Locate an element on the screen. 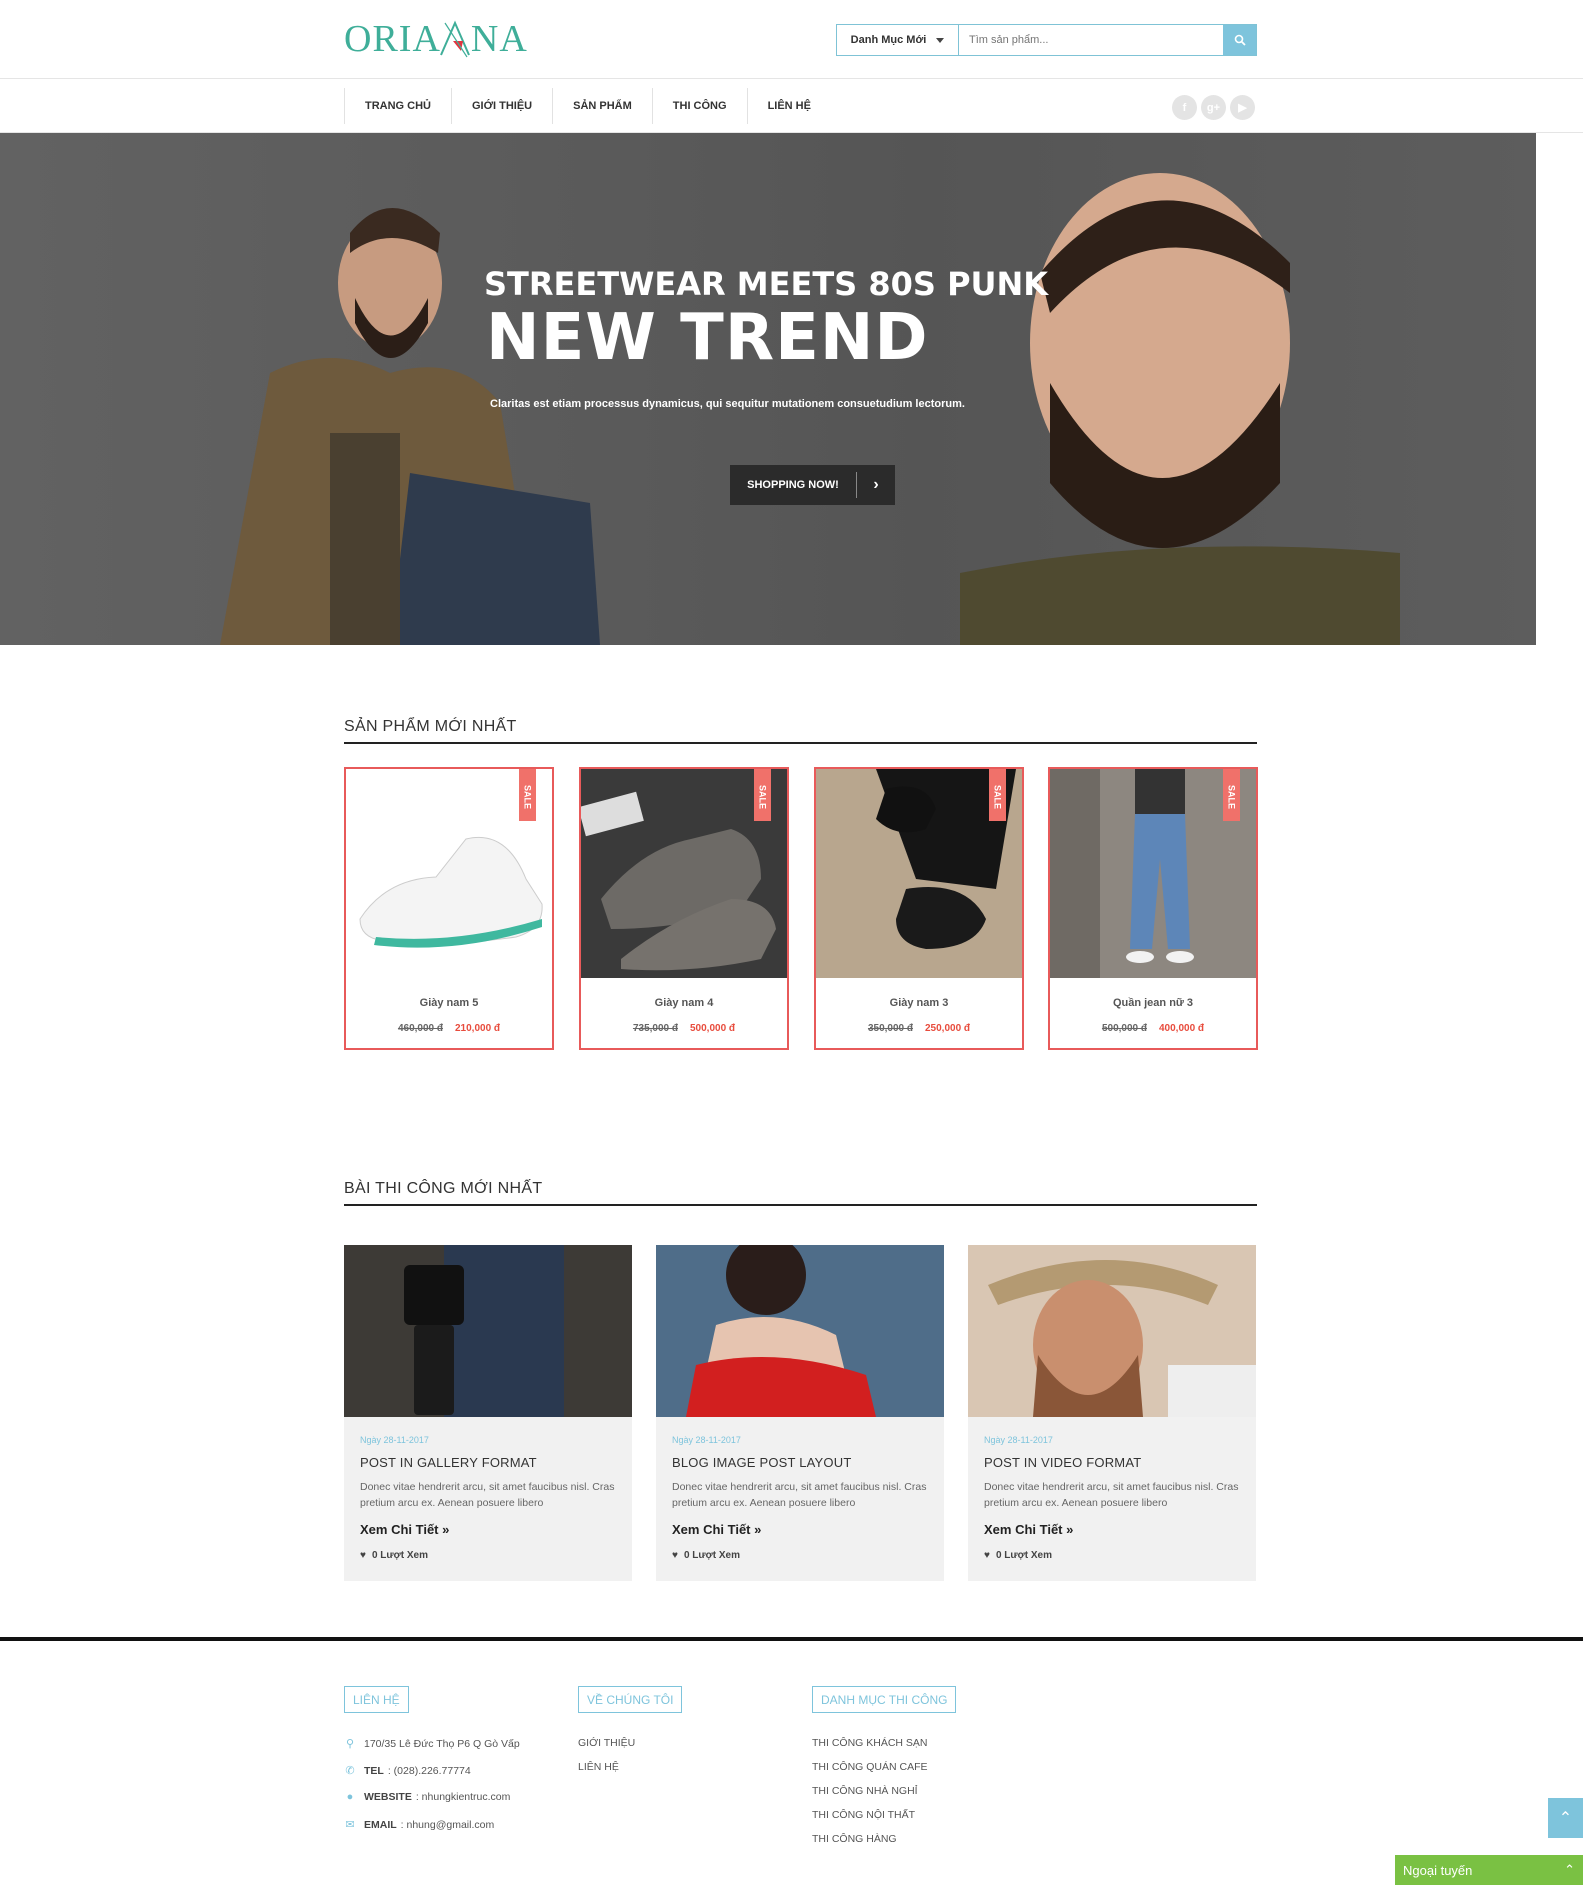 The width and height of the screenshot is (1583, 1885). google-plus-icon: g+ is located at coordinates (1213, 107).